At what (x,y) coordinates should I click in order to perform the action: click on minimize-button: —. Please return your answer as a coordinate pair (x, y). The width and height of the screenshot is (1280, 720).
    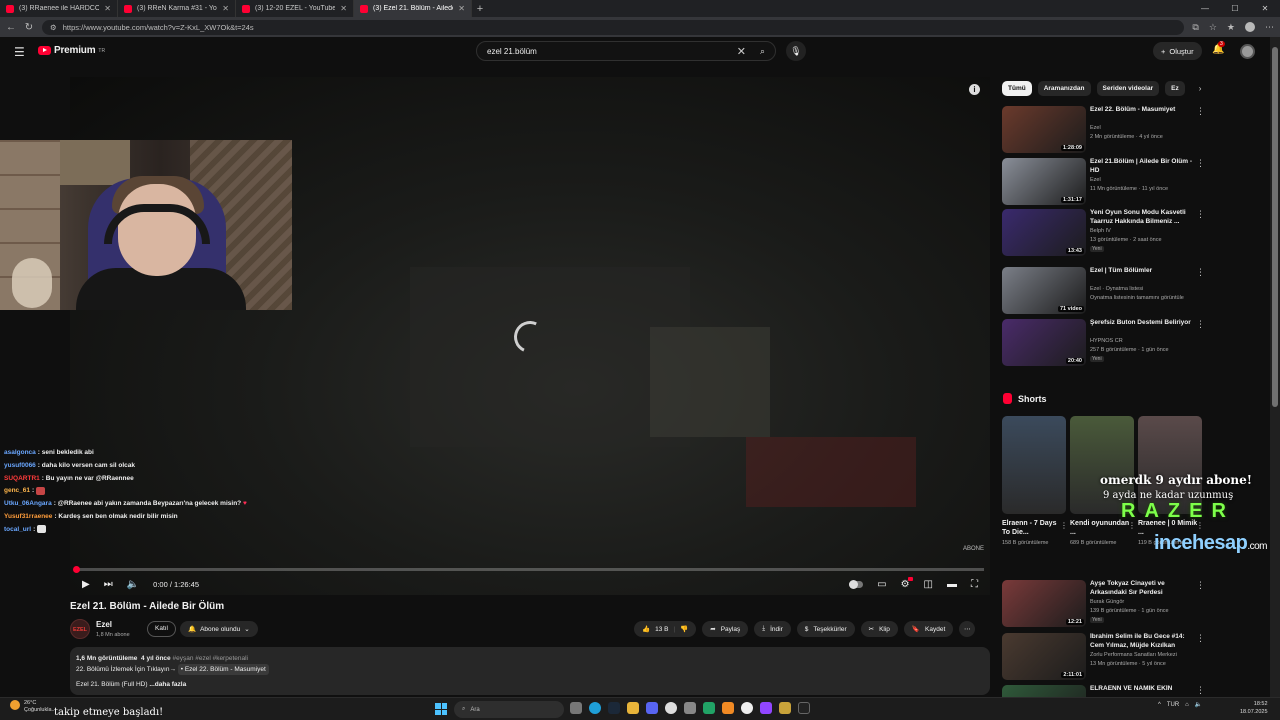
    Looking at the image, I should click on (1205, 8).